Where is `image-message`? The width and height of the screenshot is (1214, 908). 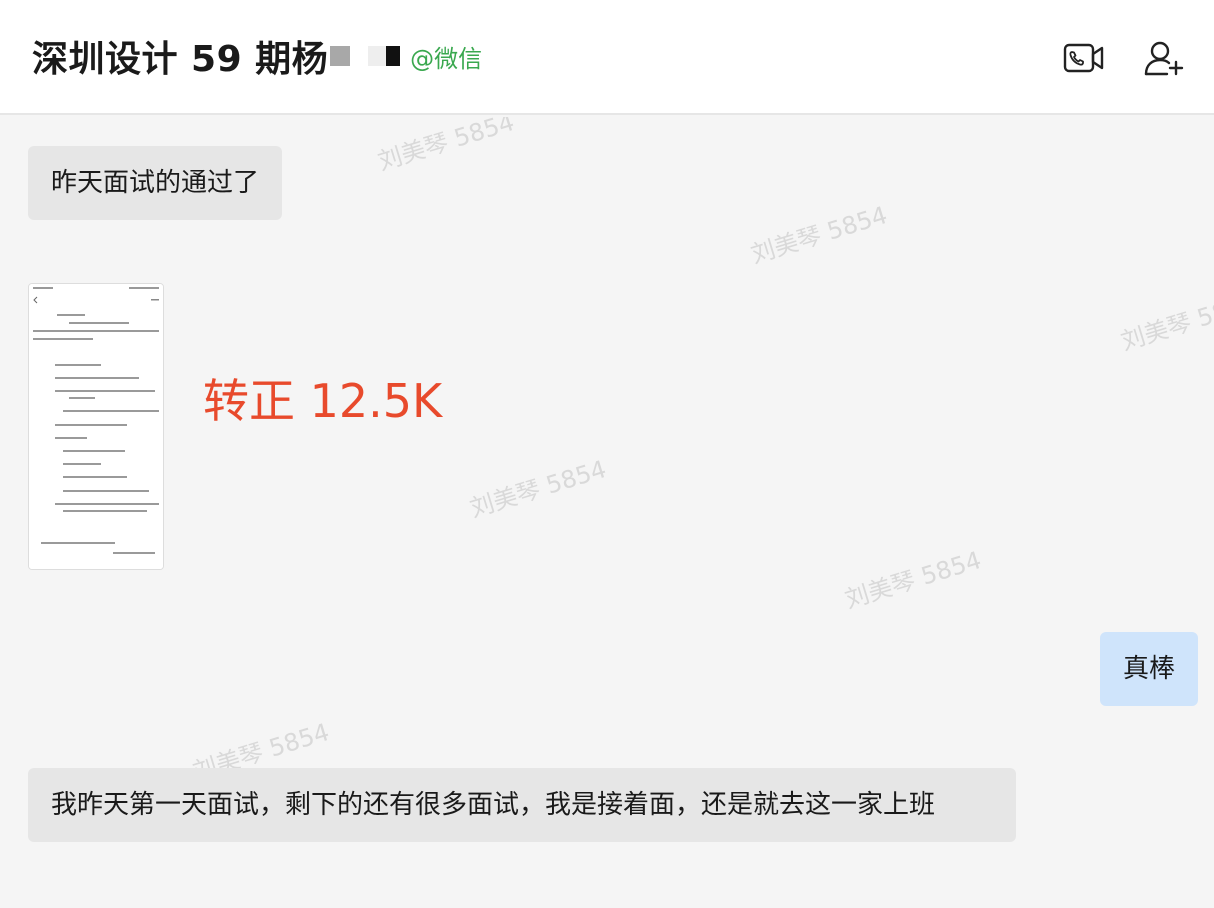
image-message is located at coordinates (96, 426).